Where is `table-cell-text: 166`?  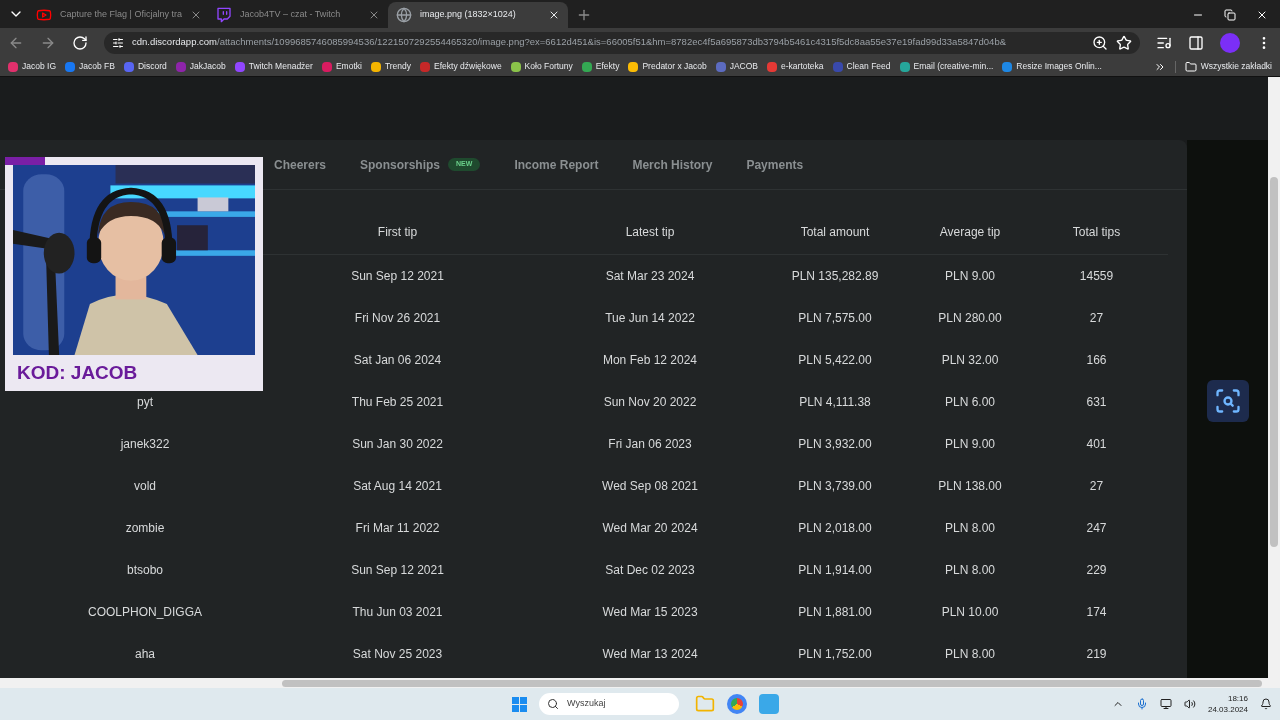 table-cell-text: 166 is located at coordinates (1096, 360).